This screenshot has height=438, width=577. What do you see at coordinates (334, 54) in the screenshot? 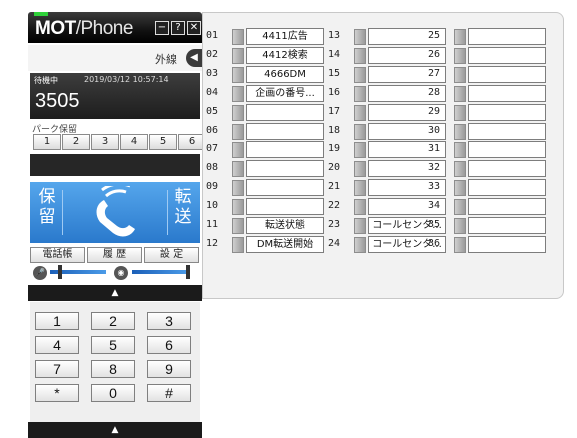
I see `line-number: 14` at bounding box center [334, 54].